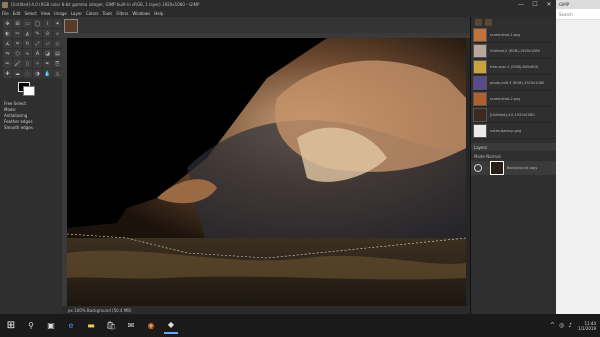 This screenshot has height=337, width=600. What do you see at coordinates (7, 43) in the screenshot?
I see `measure-icon: ∡` at bounding box center [7, 43].